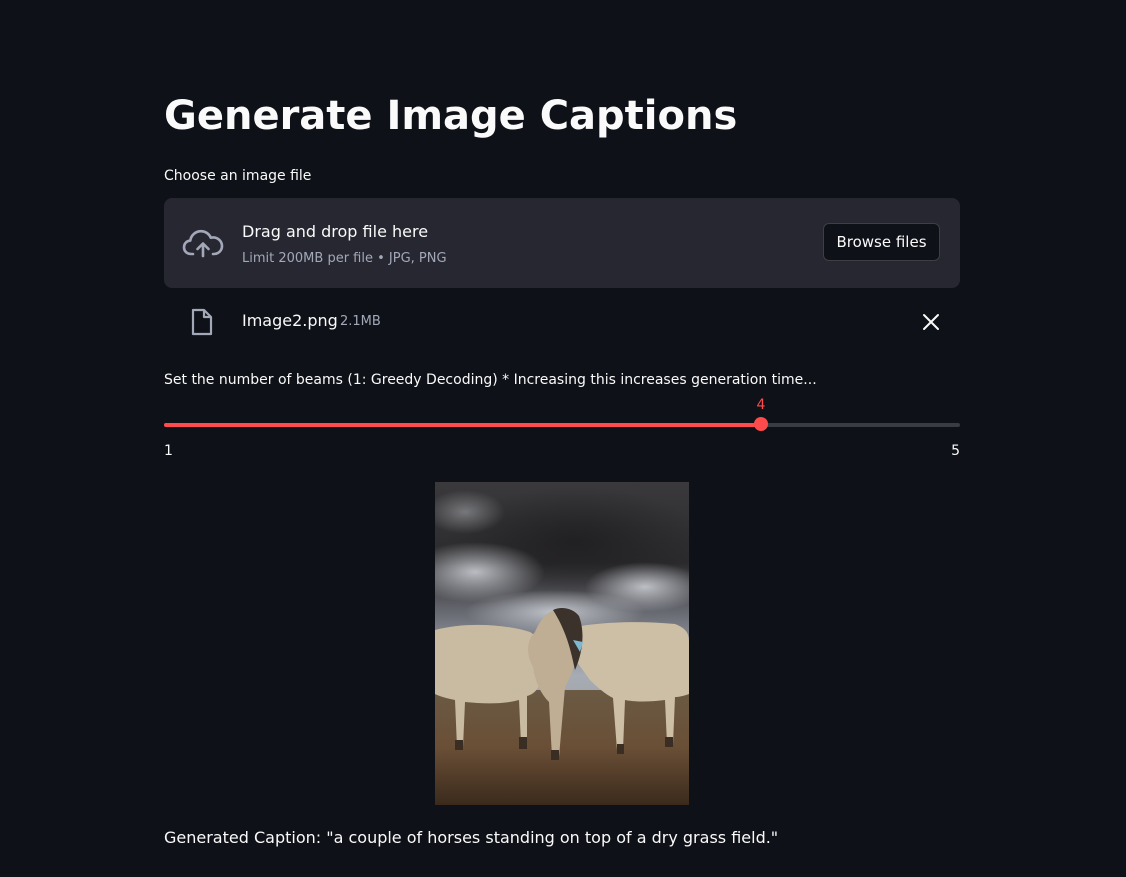  What do you see at coordinates (360, 321) in the screenshot?
I see `uploaded-file-size: 2.1MB` at bounding box center [360, 321].